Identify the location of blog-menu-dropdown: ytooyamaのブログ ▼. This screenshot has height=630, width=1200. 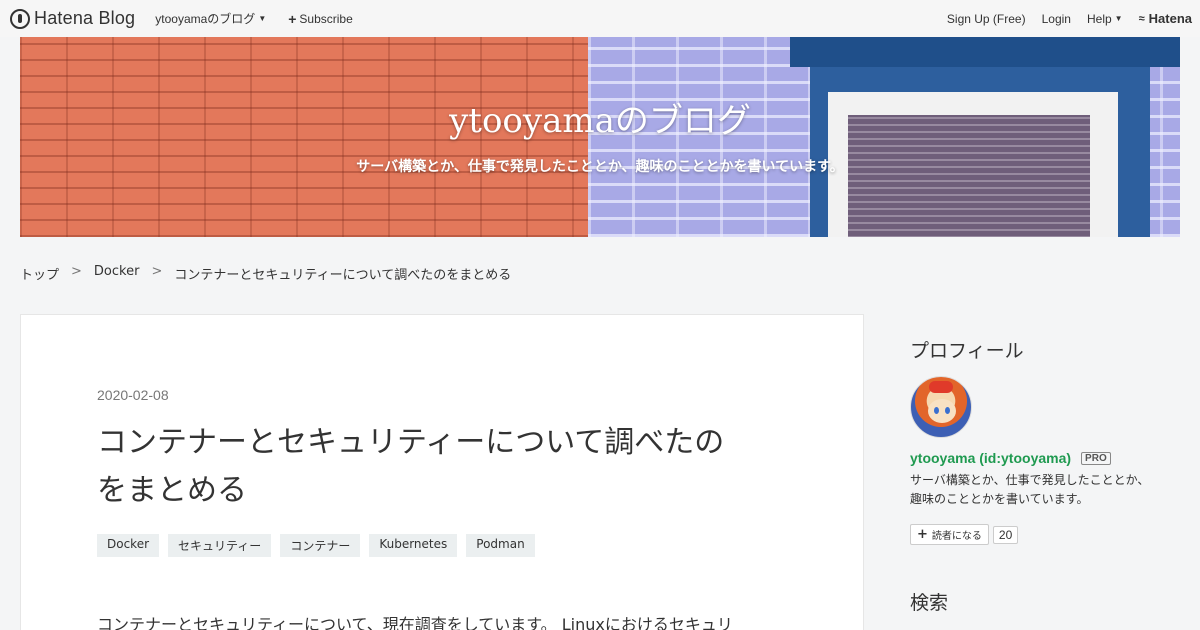
(210, 18).